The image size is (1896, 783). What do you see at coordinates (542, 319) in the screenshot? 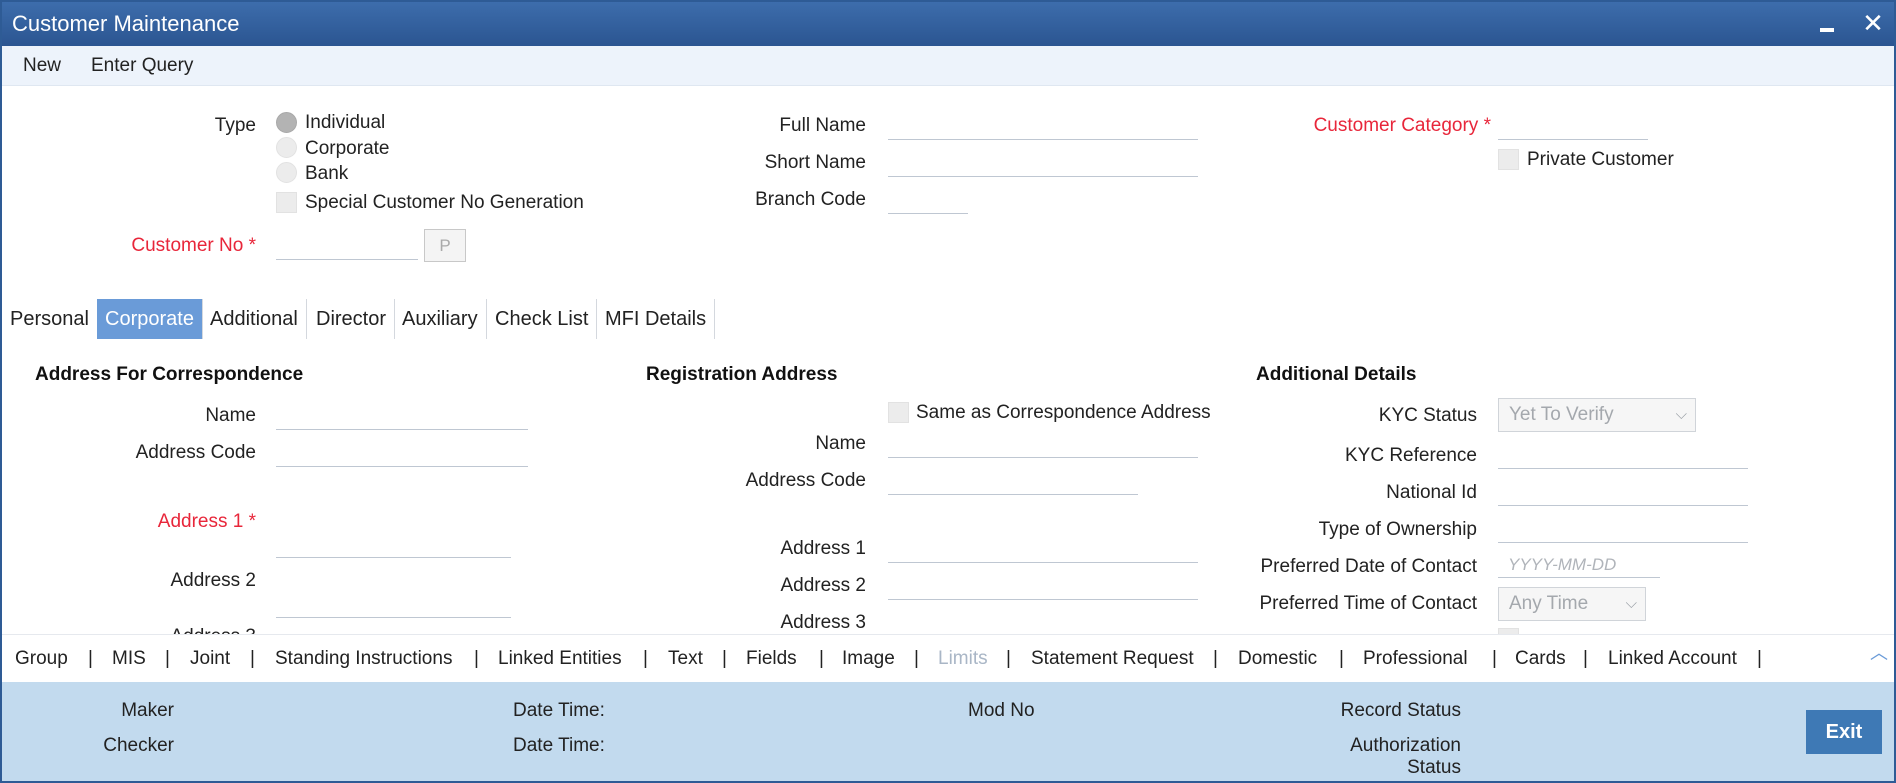
I see `tab-check-list: Check List` at bounding box center [542, 319].